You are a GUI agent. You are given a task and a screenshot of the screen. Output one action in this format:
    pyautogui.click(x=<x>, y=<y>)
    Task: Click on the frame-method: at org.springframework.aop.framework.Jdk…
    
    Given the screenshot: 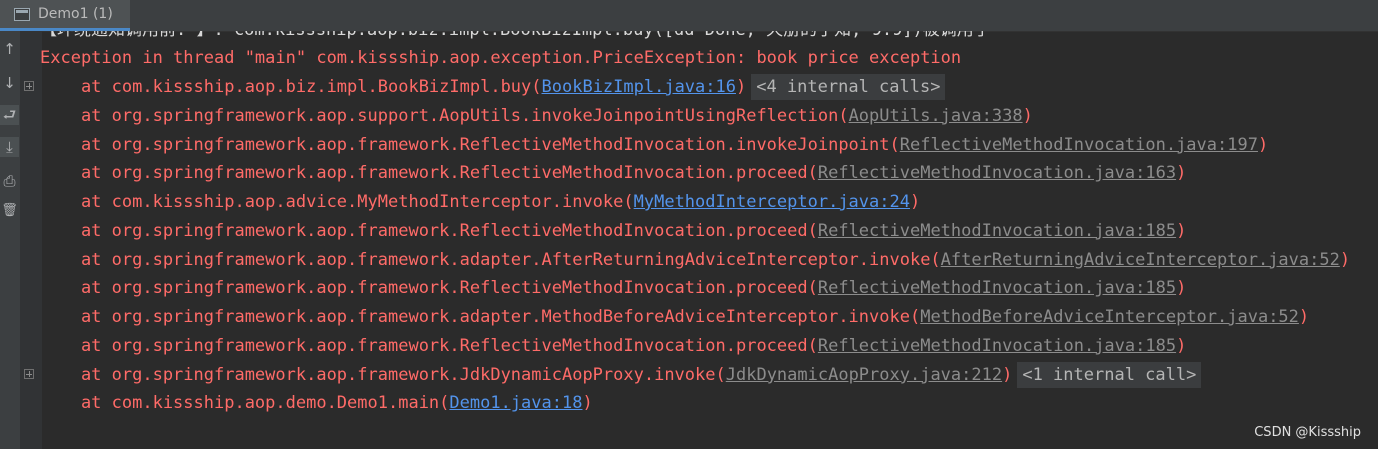 What is the action you would take?
    pyautogui.click(x=383, y=374)
    